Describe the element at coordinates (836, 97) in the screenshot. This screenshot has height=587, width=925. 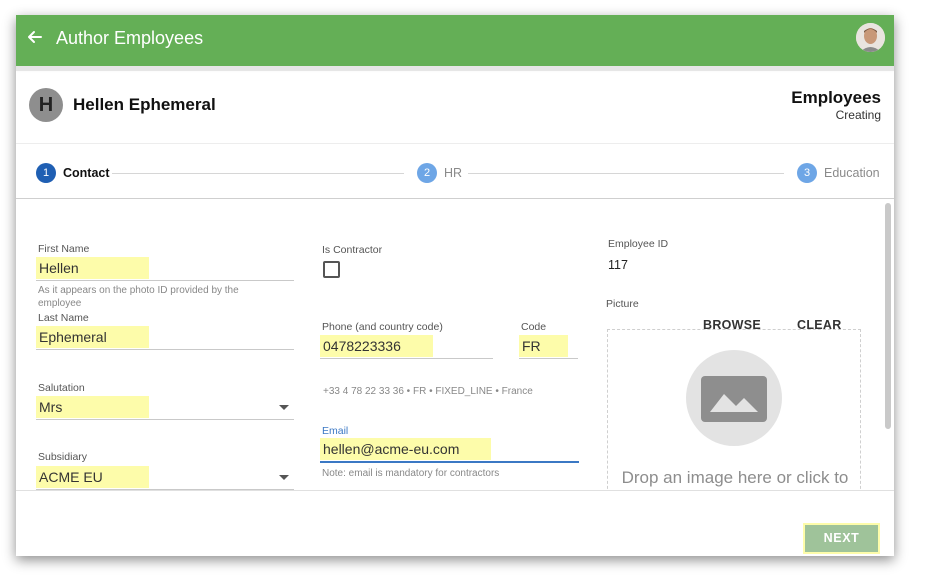
I see `entity-title: Employees` at that location.